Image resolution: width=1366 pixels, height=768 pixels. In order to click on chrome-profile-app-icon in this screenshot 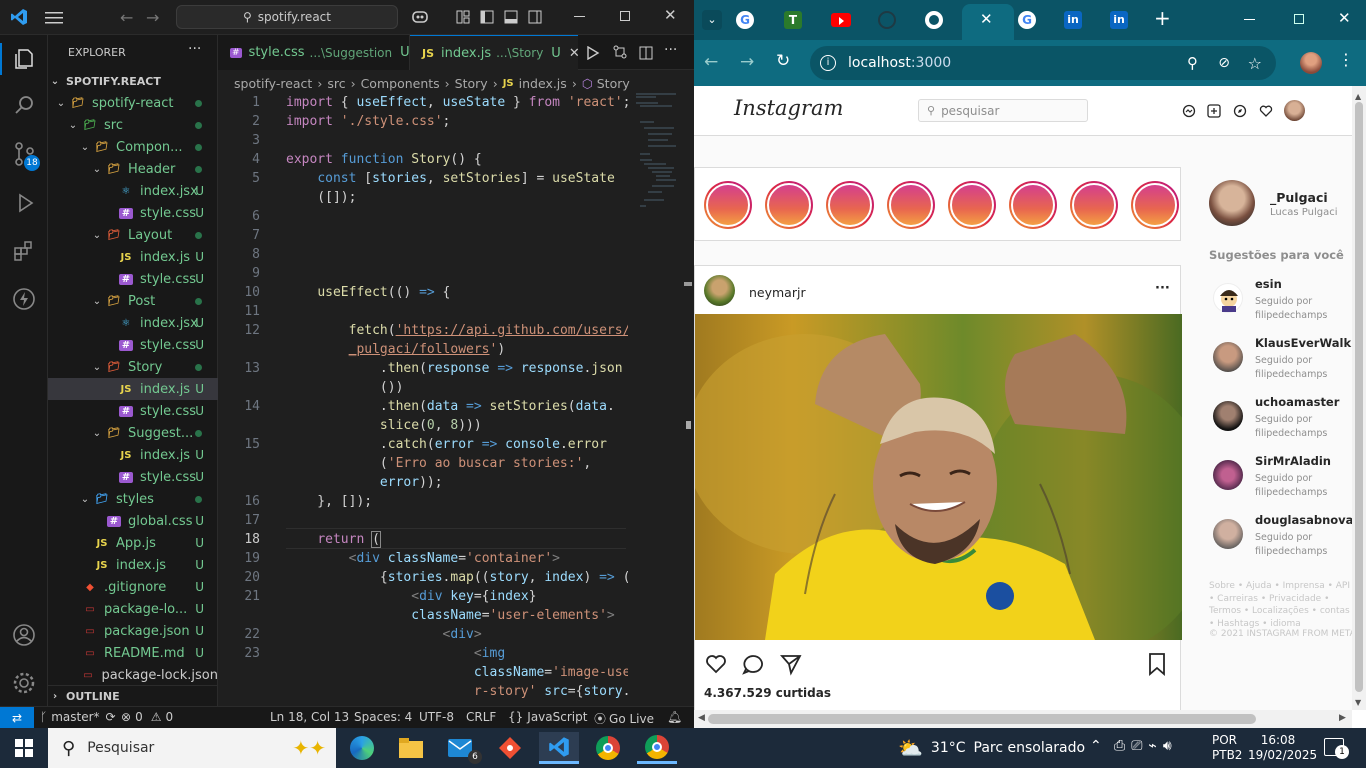, I will do `click(657, 748)`.